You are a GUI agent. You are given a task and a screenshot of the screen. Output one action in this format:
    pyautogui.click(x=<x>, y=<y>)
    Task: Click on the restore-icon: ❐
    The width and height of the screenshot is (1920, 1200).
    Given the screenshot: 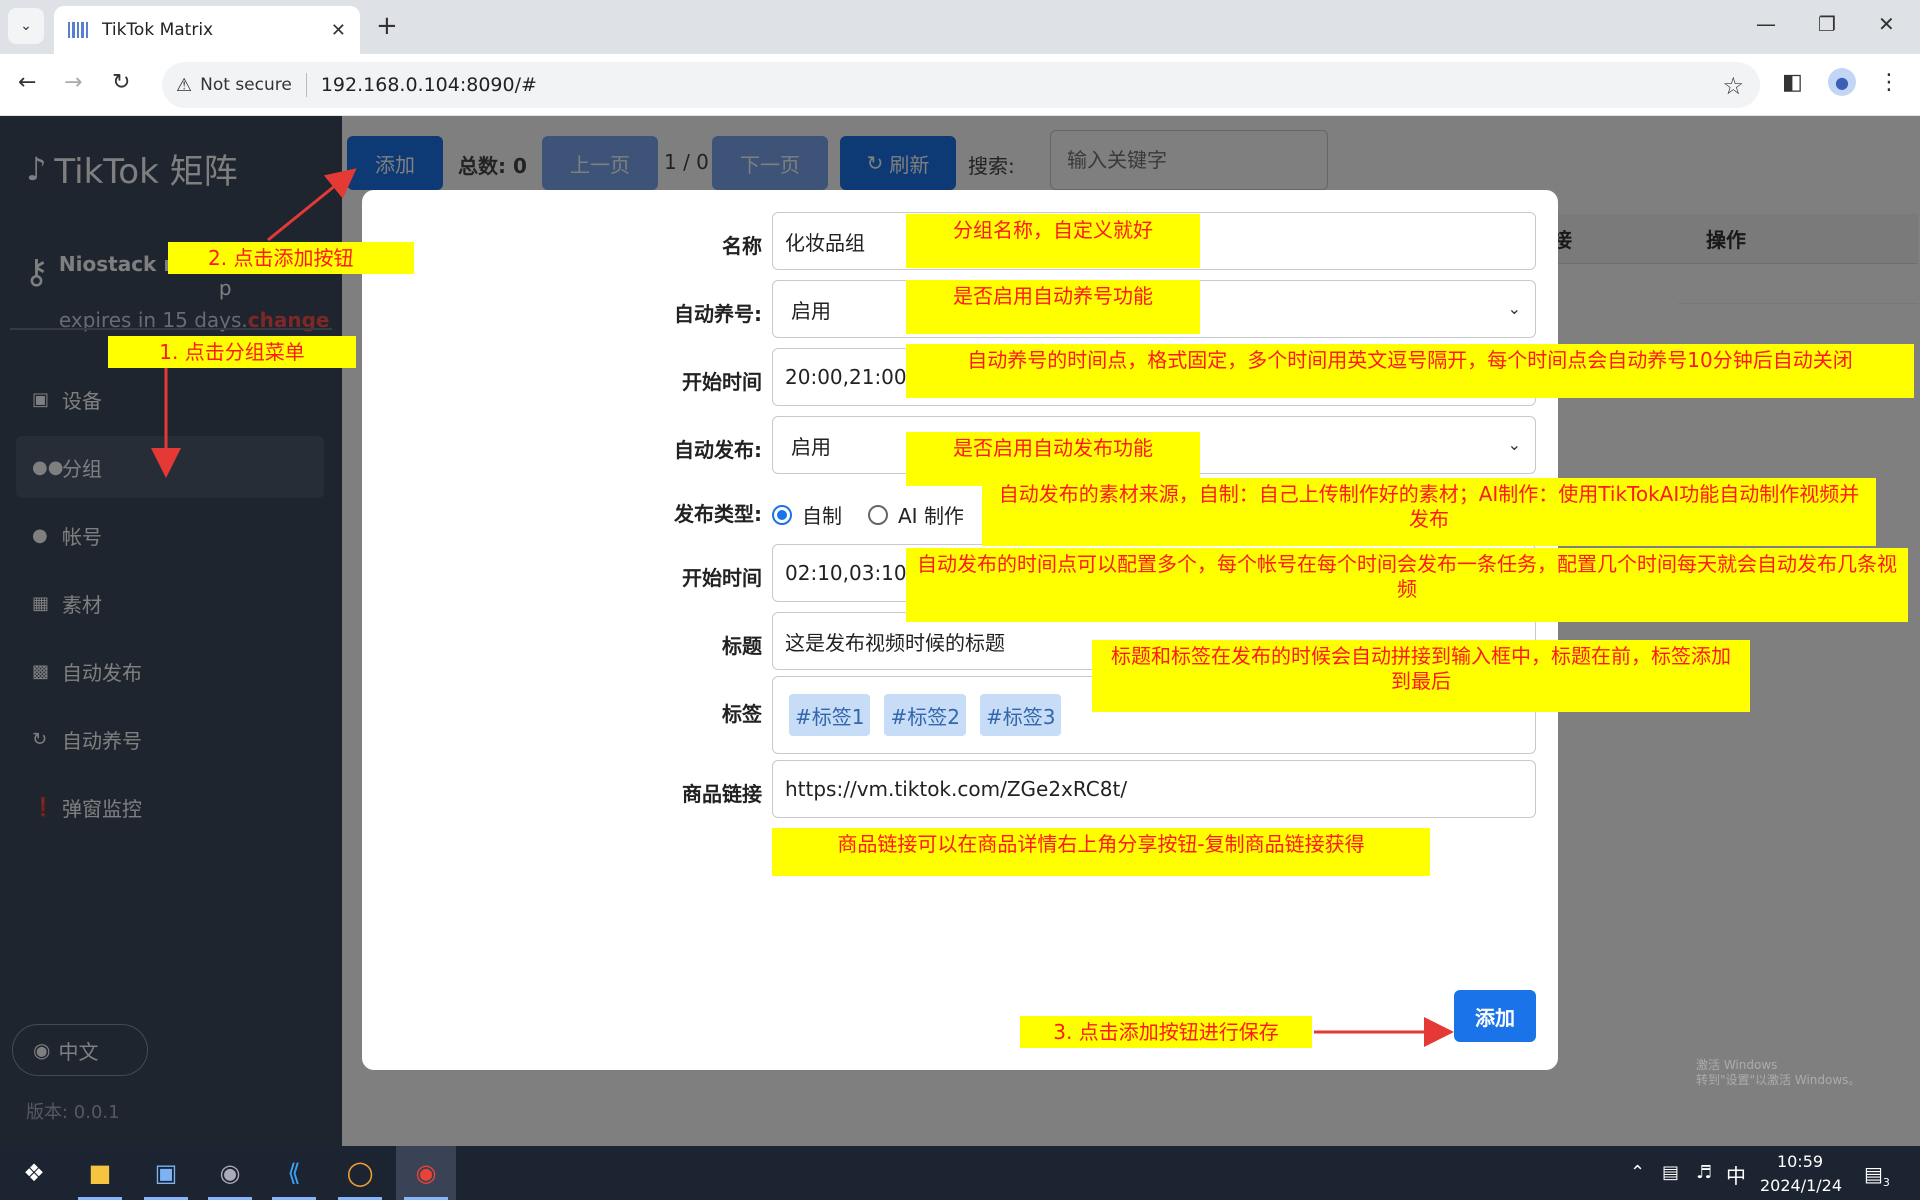 What is the action you would take?
    pyautogui.click(x=1827, y=24)
    